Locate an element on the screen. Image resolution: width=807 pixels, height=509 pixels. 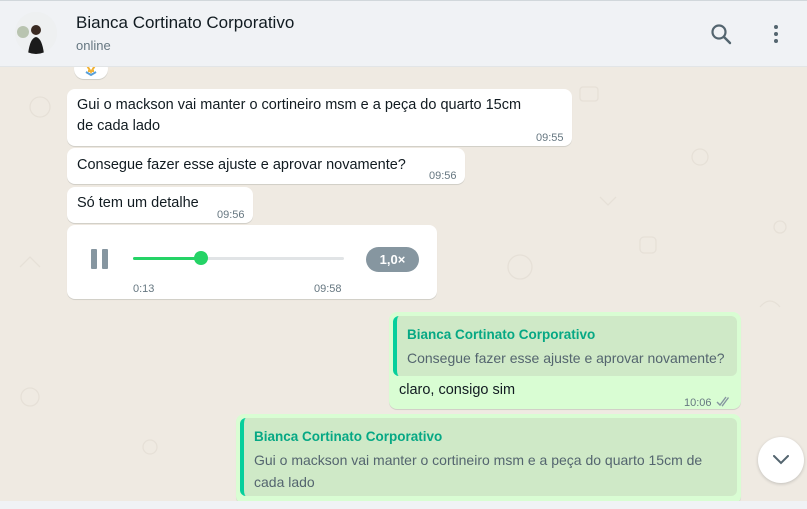
chat-header: Bianca Cortinato Corporativo online is located at coordinates (403, 33).